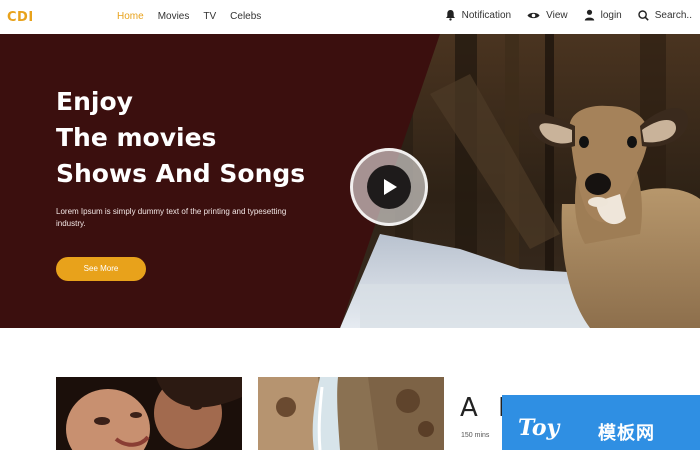 This screenshot has width=700, height=450. Describe the element at coordinates (196, 16) in the screenshot. I see `main-nav: Home Movies TV Celebs` at that location.